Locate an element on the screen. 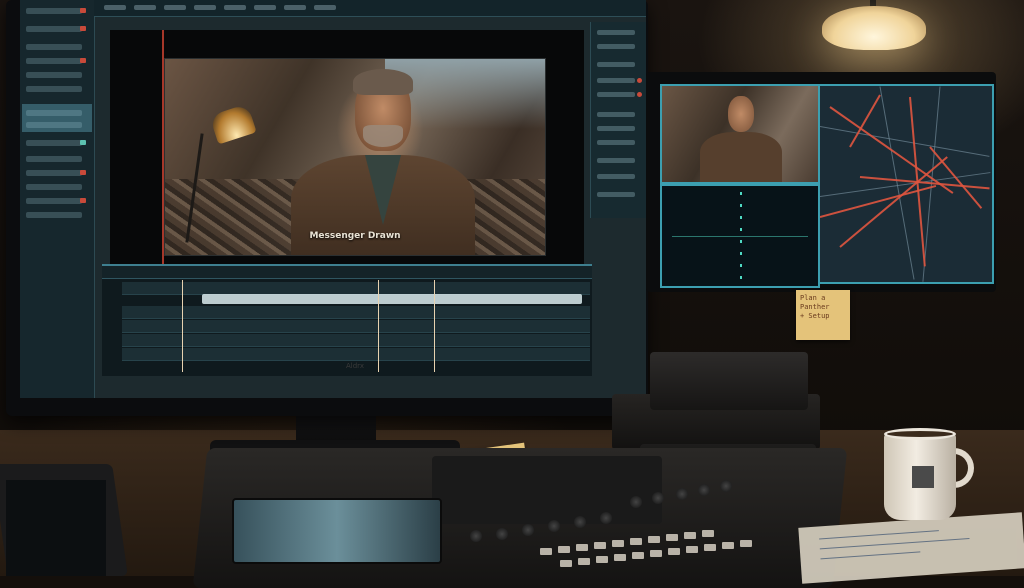 The height and width of the screenshot is (588, 1024). timeline is located at coordinates (347, 320).